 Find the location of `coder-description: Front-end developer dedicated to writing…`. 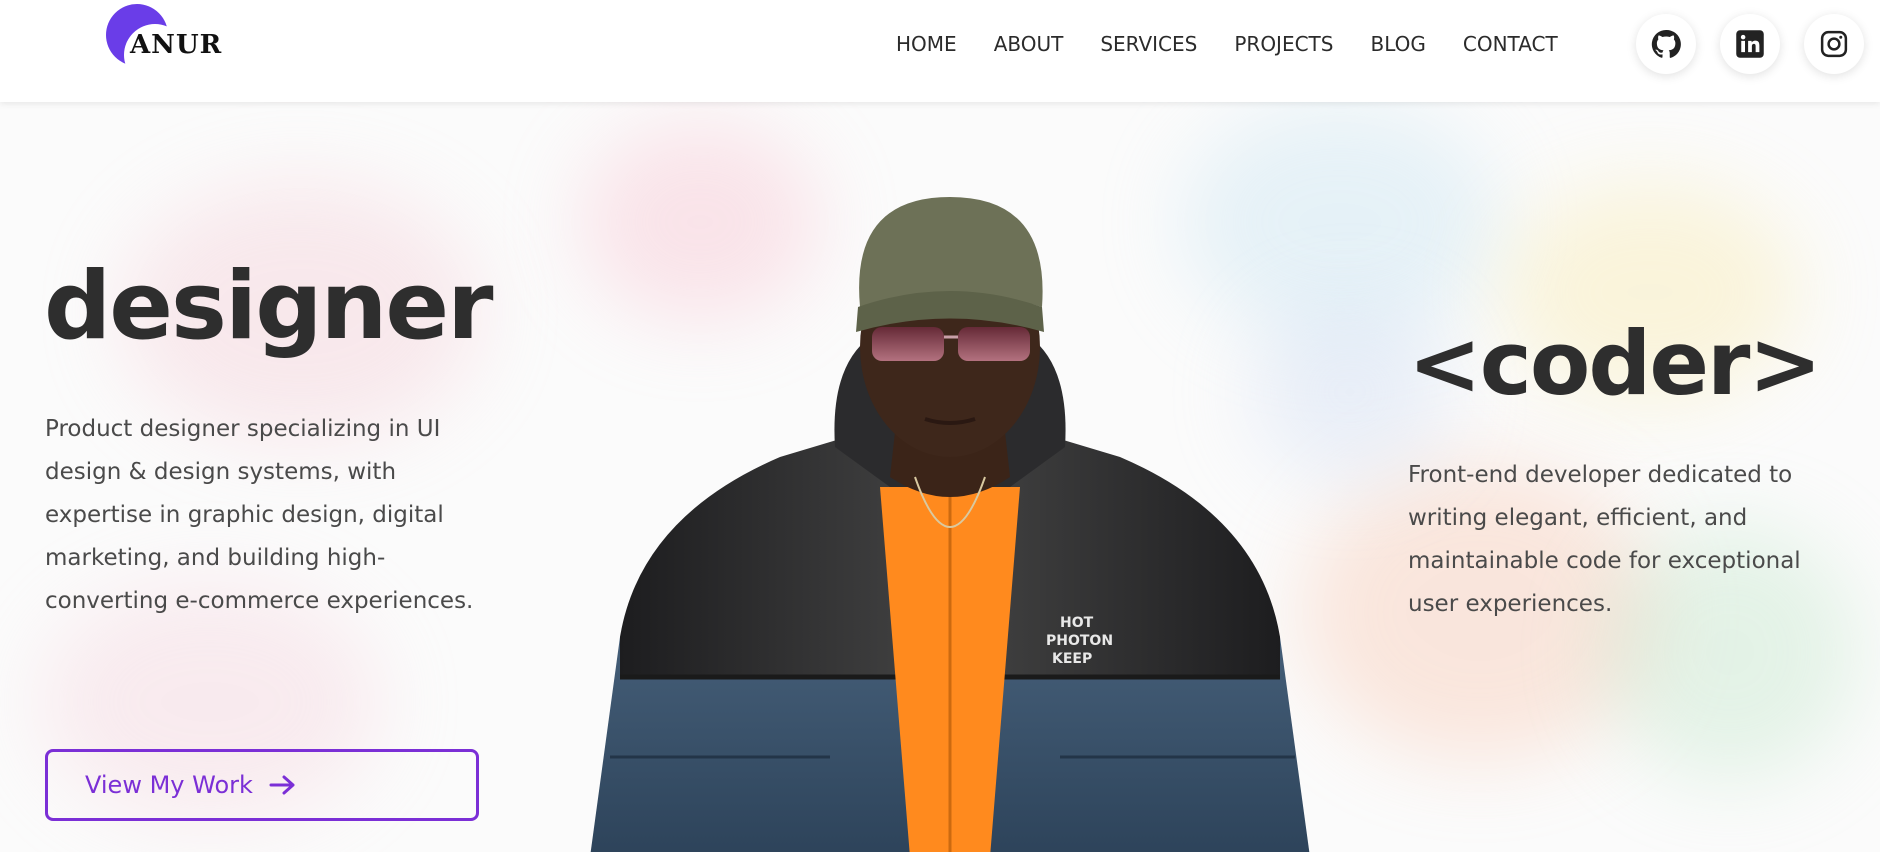

coder-description: Front-end developer dedicated to writing… is located at coordinates (1604, 539).